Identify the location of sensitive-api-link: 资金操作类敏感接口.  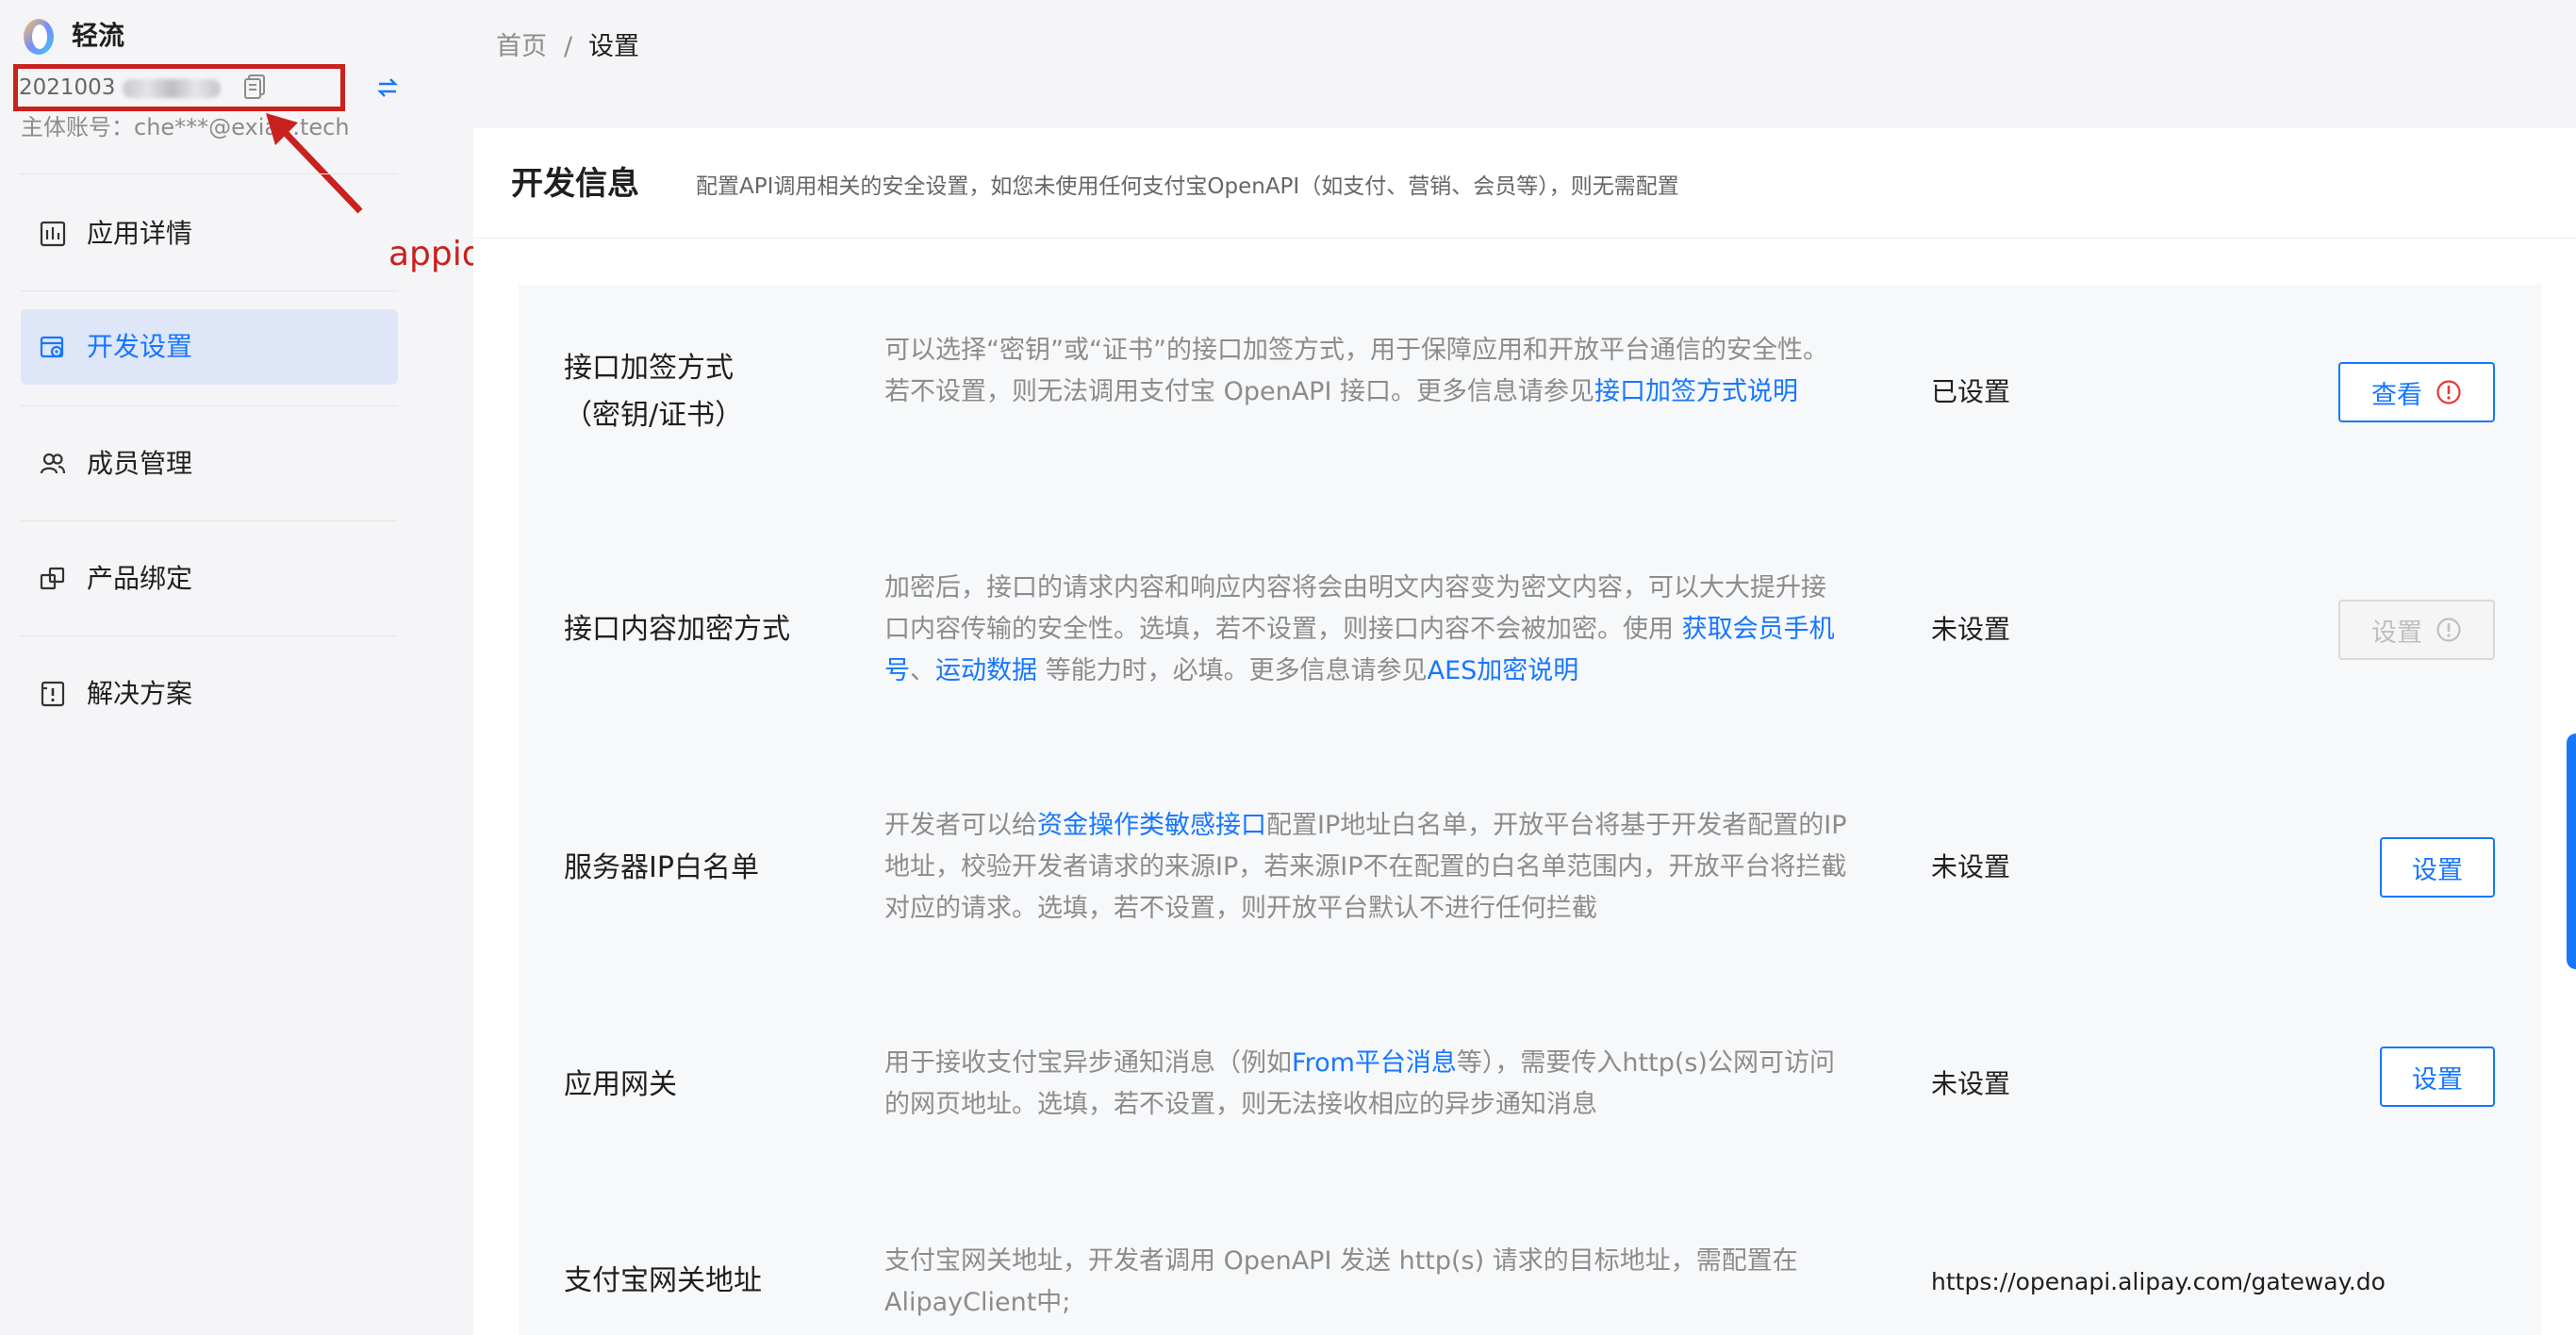
(1151, 826).